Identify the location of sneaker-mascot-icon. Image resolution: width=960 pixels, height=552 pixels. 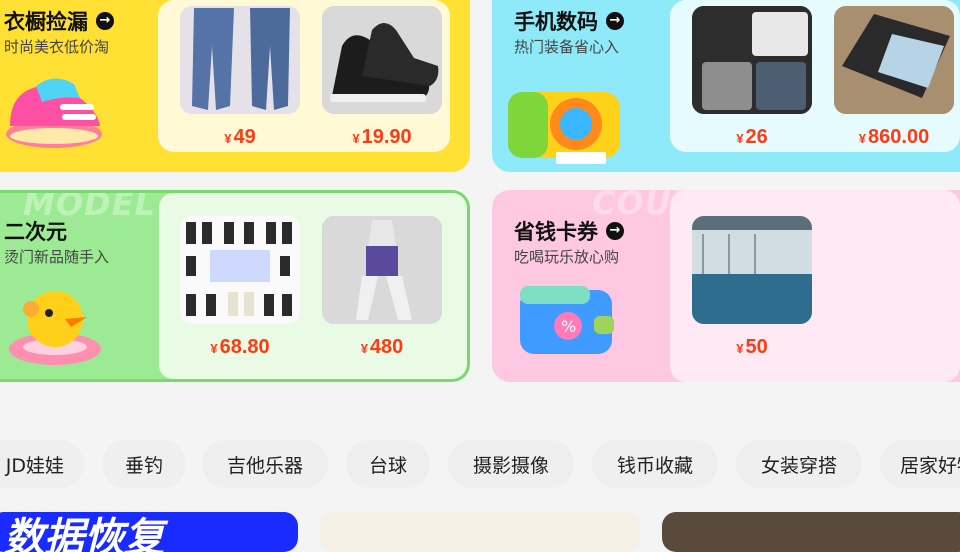
(57, 111).